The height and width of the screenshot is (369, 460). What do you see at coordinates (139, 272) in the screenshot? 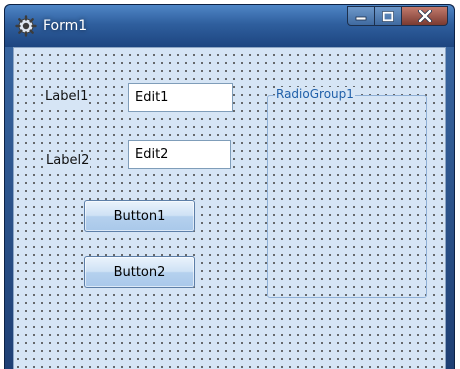
I see `button2: Button2` at bounding box center [139, 272].